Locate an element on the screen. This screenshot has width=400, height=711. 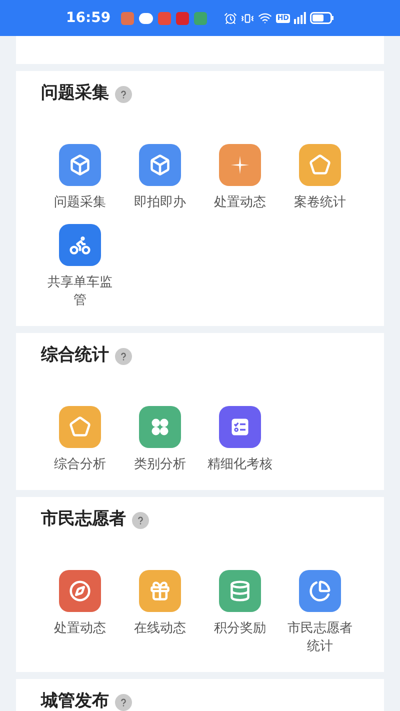
feature-label: 积分奖励 is located at coordinates (240, 629).